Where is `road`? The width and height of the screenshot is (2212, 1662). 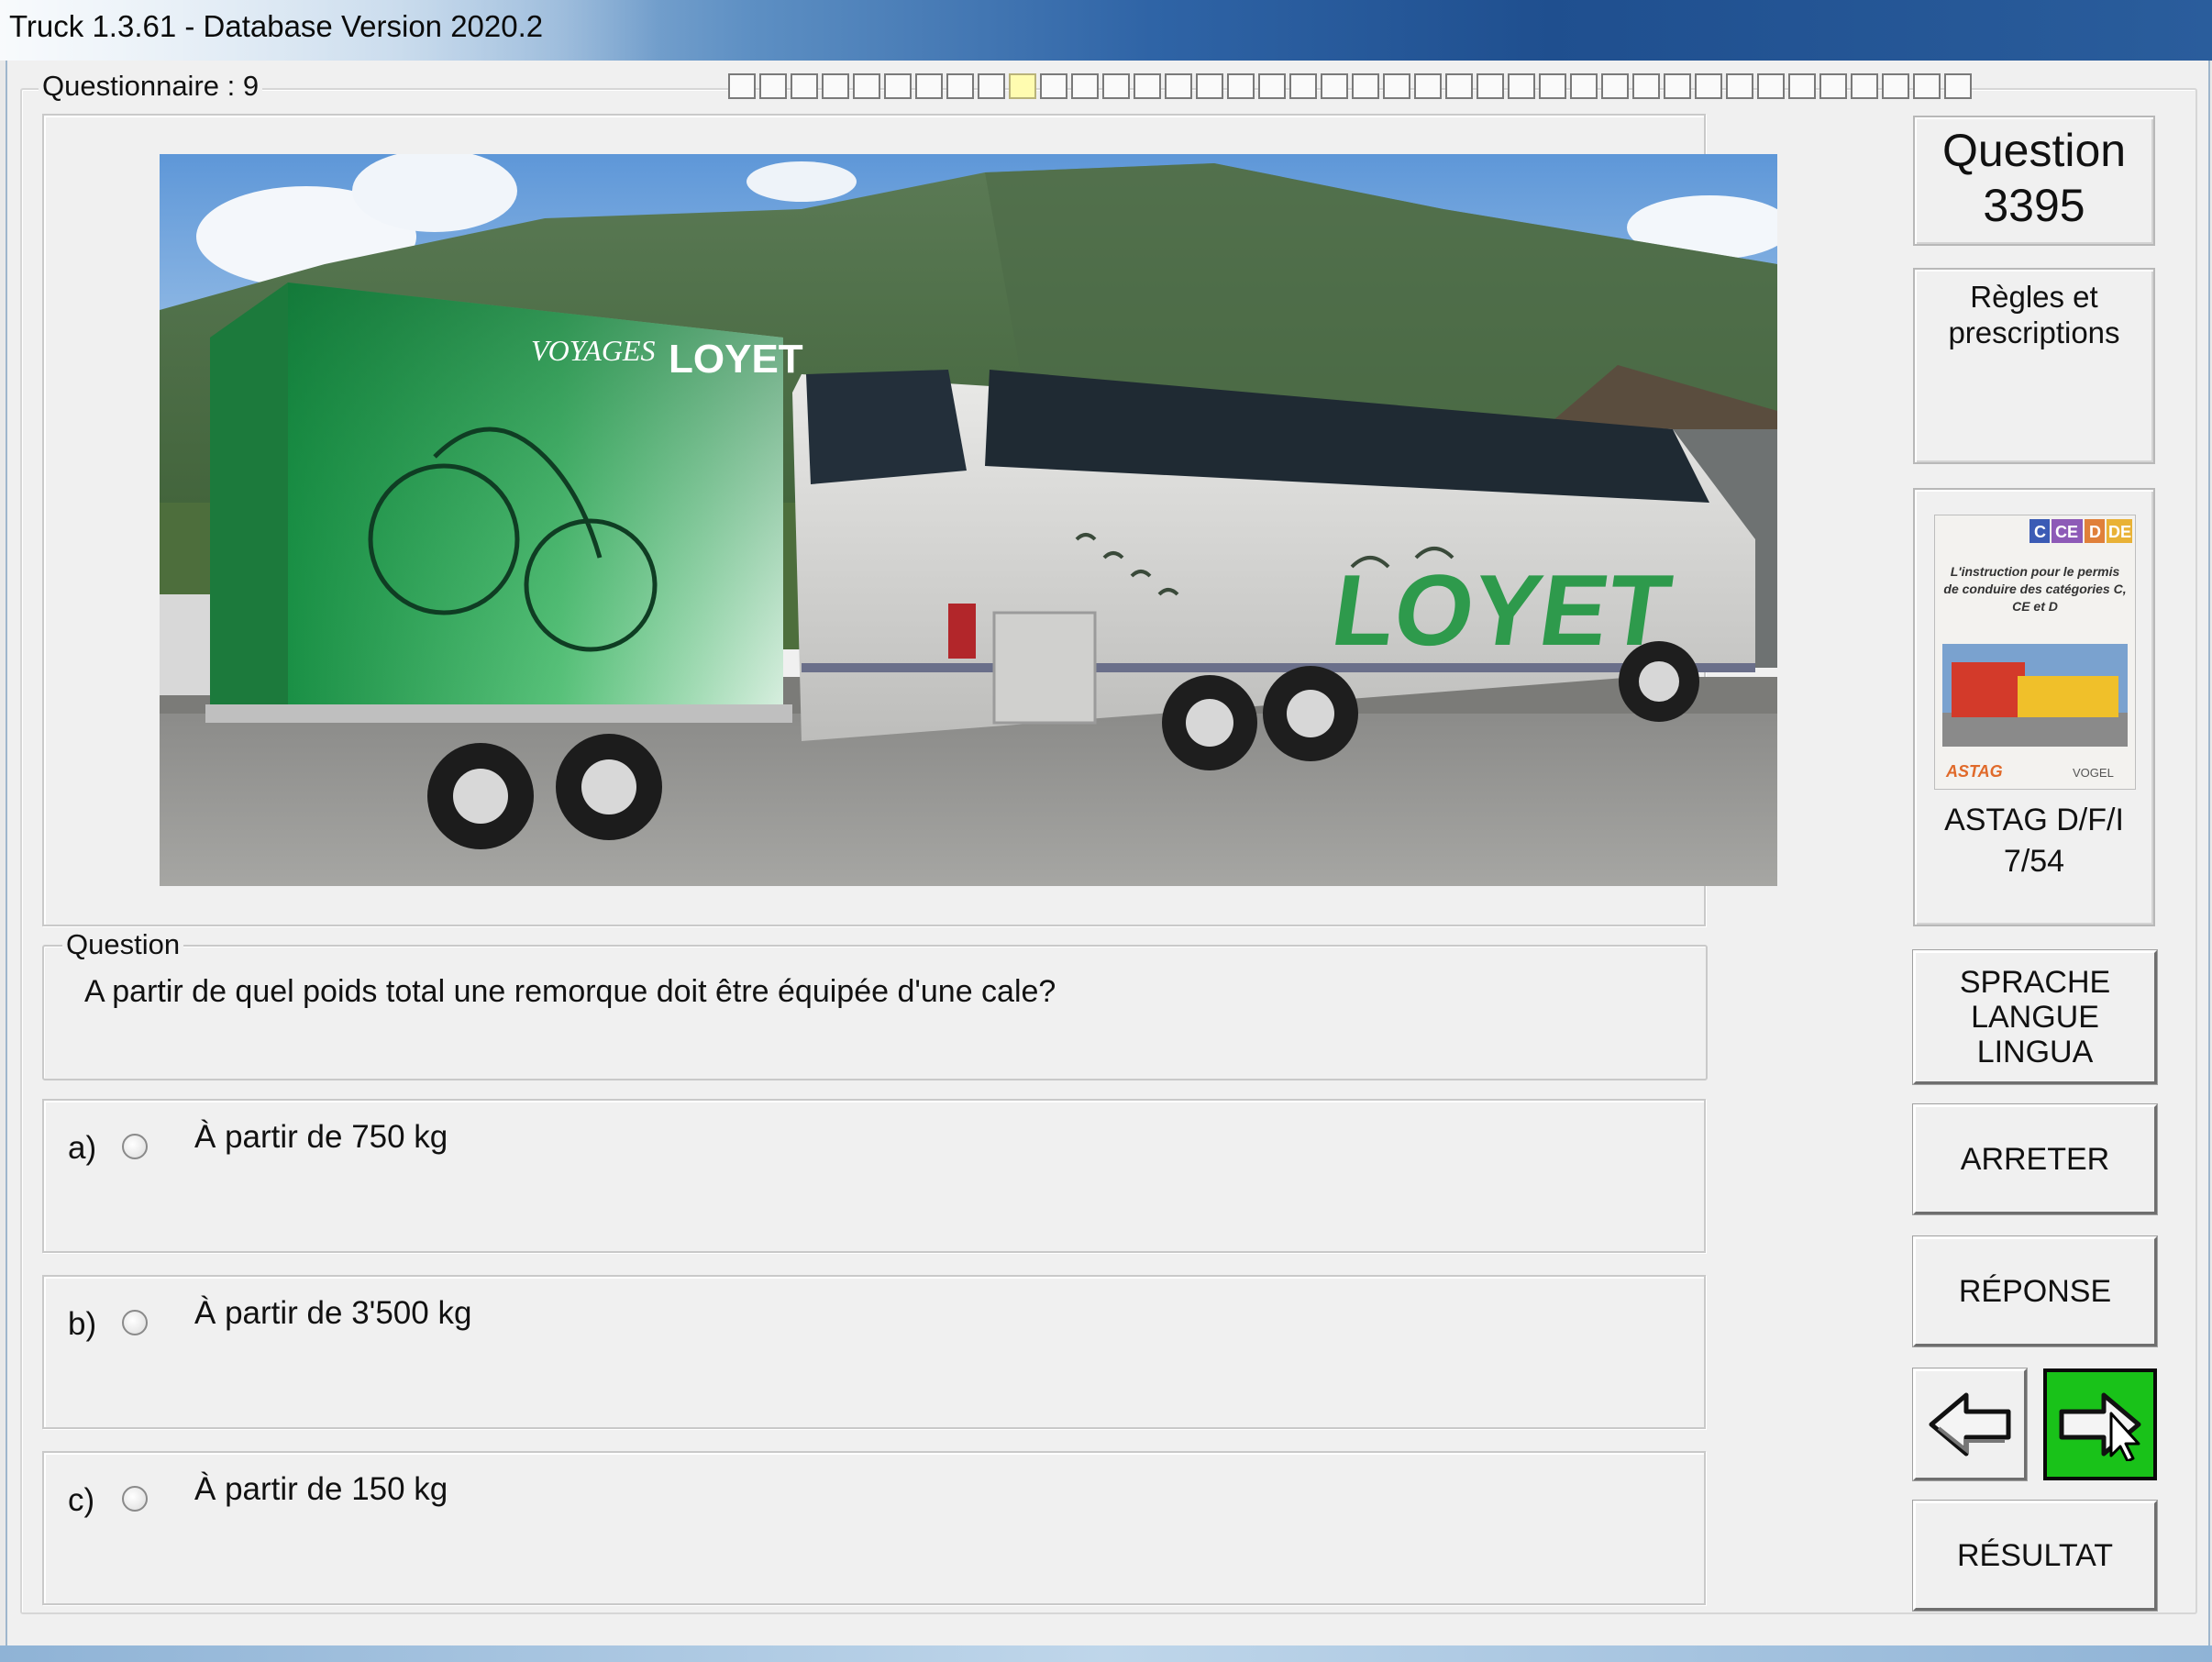 road is located at coordinates (969, 795).